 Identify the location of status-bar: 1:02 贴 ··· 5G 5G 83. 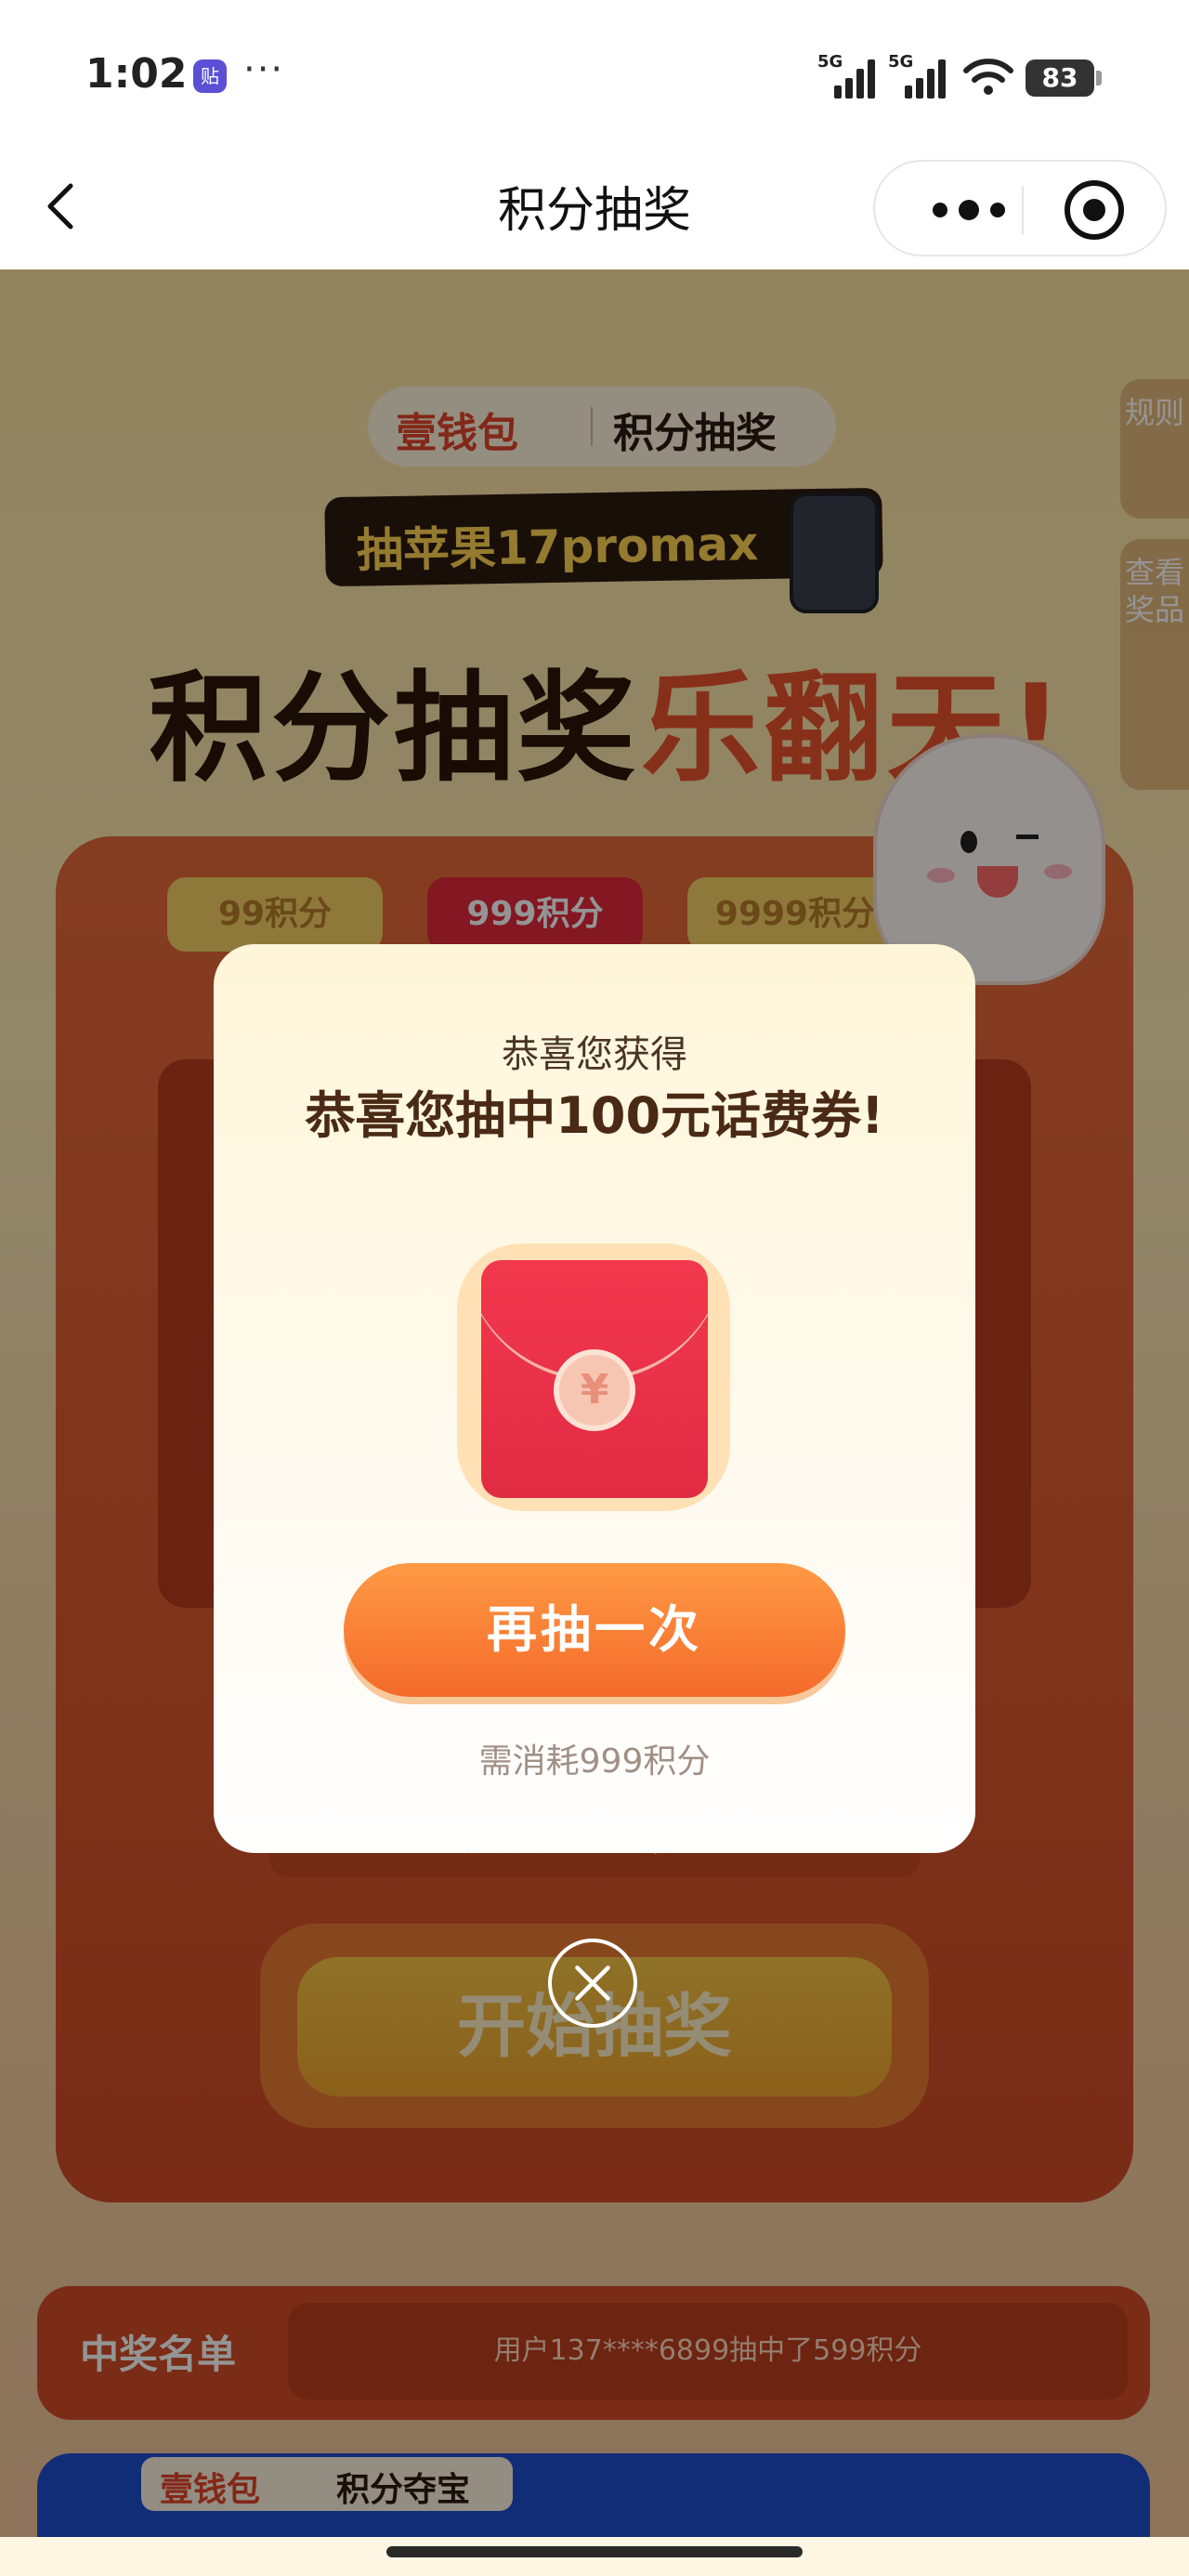
(594, 74).